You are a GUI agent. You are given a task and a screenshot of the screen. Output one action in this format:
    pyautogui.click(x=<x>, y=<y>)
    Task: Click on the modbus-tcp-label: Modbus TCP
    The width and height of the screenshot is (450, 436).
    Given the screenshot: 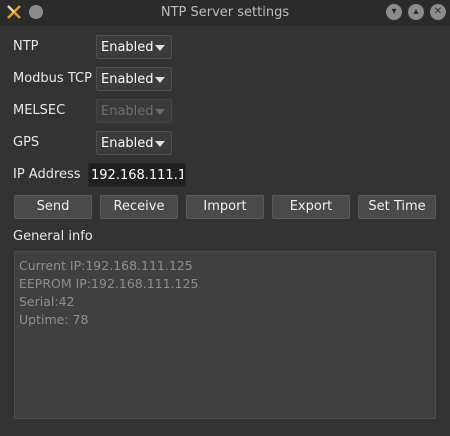 What is the action you would take?
    pyautogui.click(x=52, y=78)
    